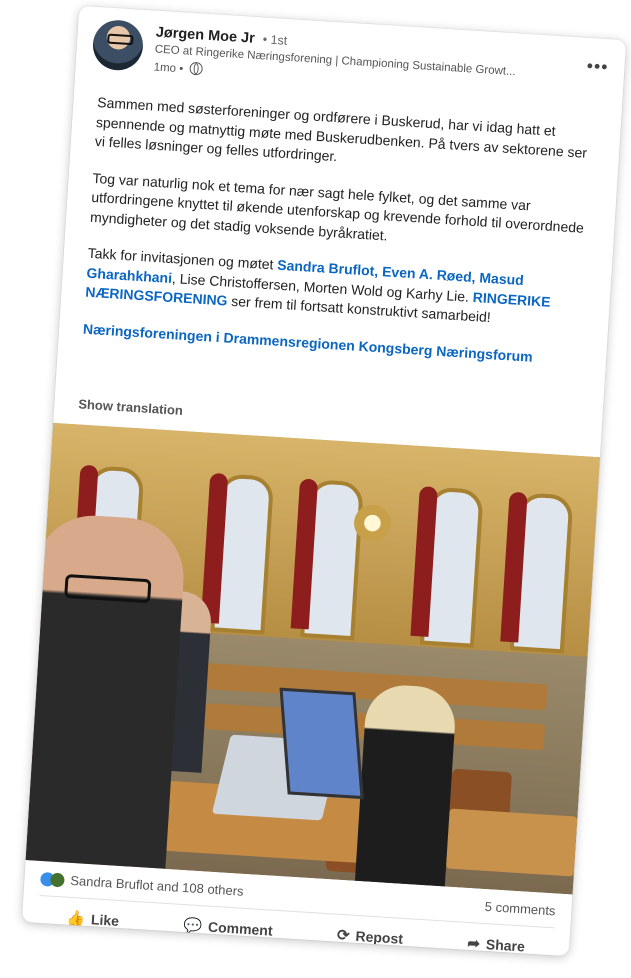  I want to click on comment-button: 💬 Comment, so click(228, 927).